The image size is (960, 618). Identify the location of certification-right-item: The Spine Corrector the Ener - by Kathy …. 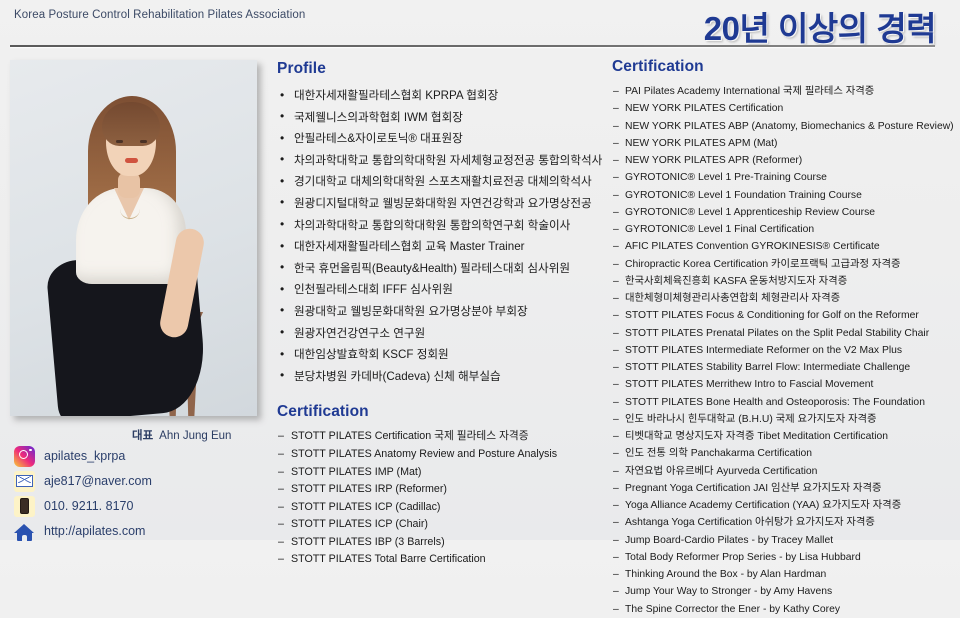
(784, 609).